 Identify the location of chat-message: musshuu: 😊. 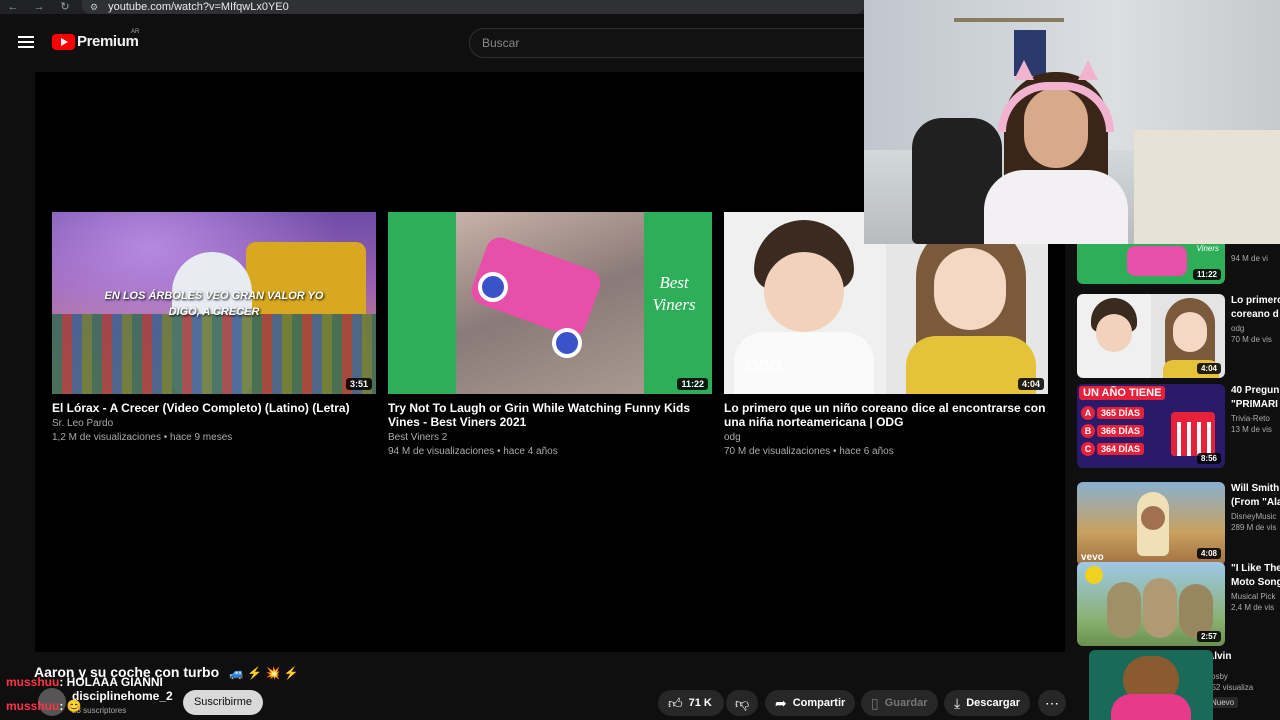
(44, 706).